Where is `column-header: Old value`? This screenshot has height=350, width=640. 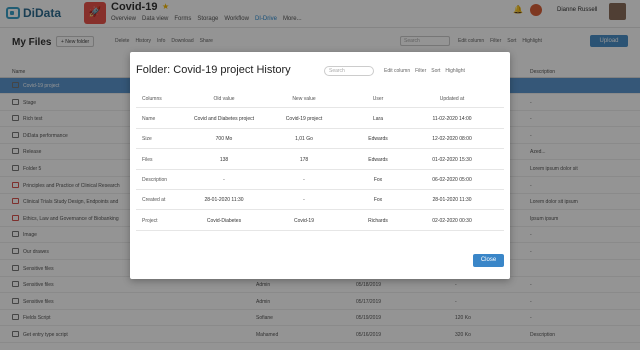 column-header: Old value is located at coordinates (224, 99).